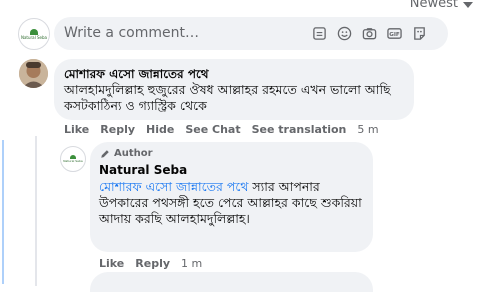 This screenshot has height=292, width=487. I want to click on svg-text: GIF, so click(394, 35).